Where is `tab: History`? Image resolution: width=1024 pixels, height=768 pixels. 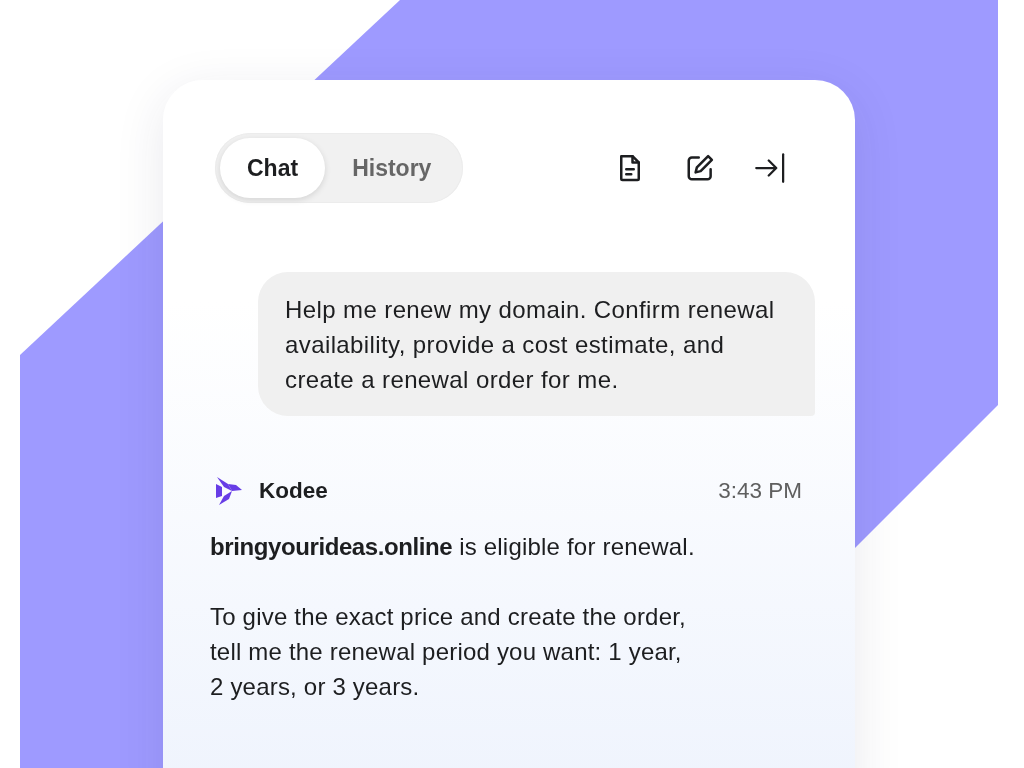
tab: History is located at coordinates (392, 168).